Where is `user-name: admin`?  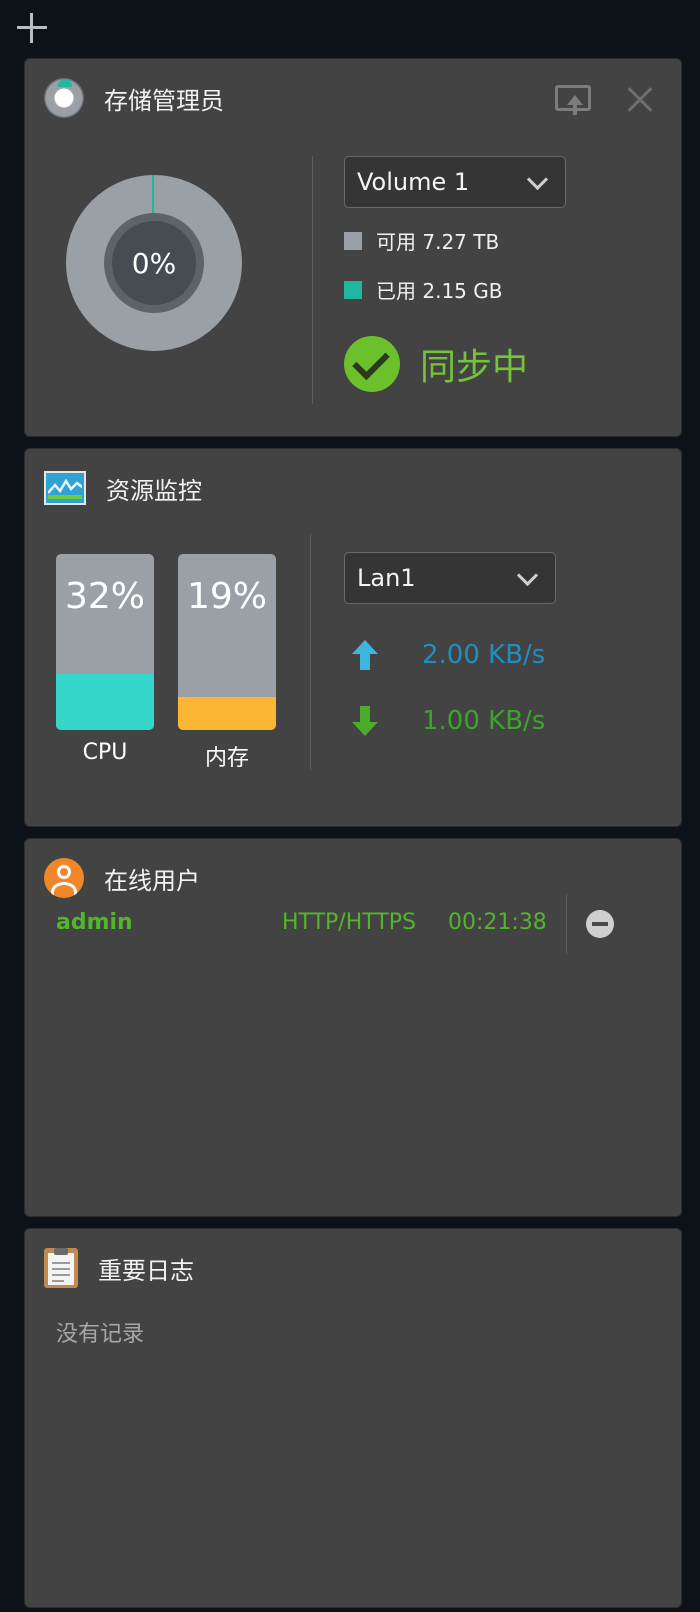 user-name: admin is located at coordinates (94, 922).